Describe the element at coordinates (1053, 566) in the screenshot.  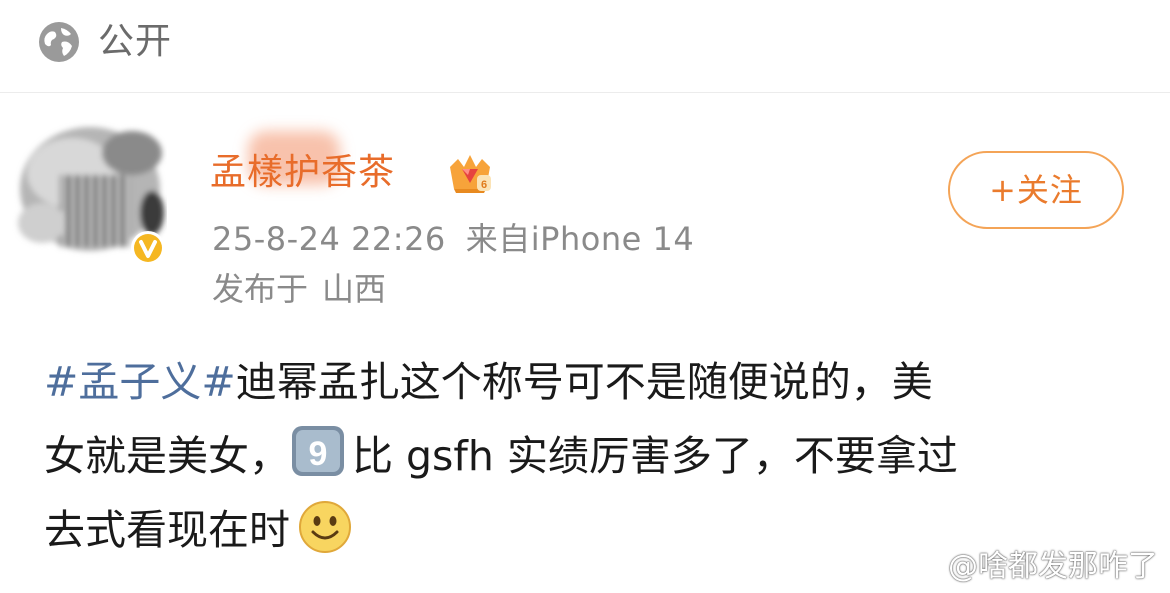
I see `watermark-text: @啥都发那咋了` at that location.